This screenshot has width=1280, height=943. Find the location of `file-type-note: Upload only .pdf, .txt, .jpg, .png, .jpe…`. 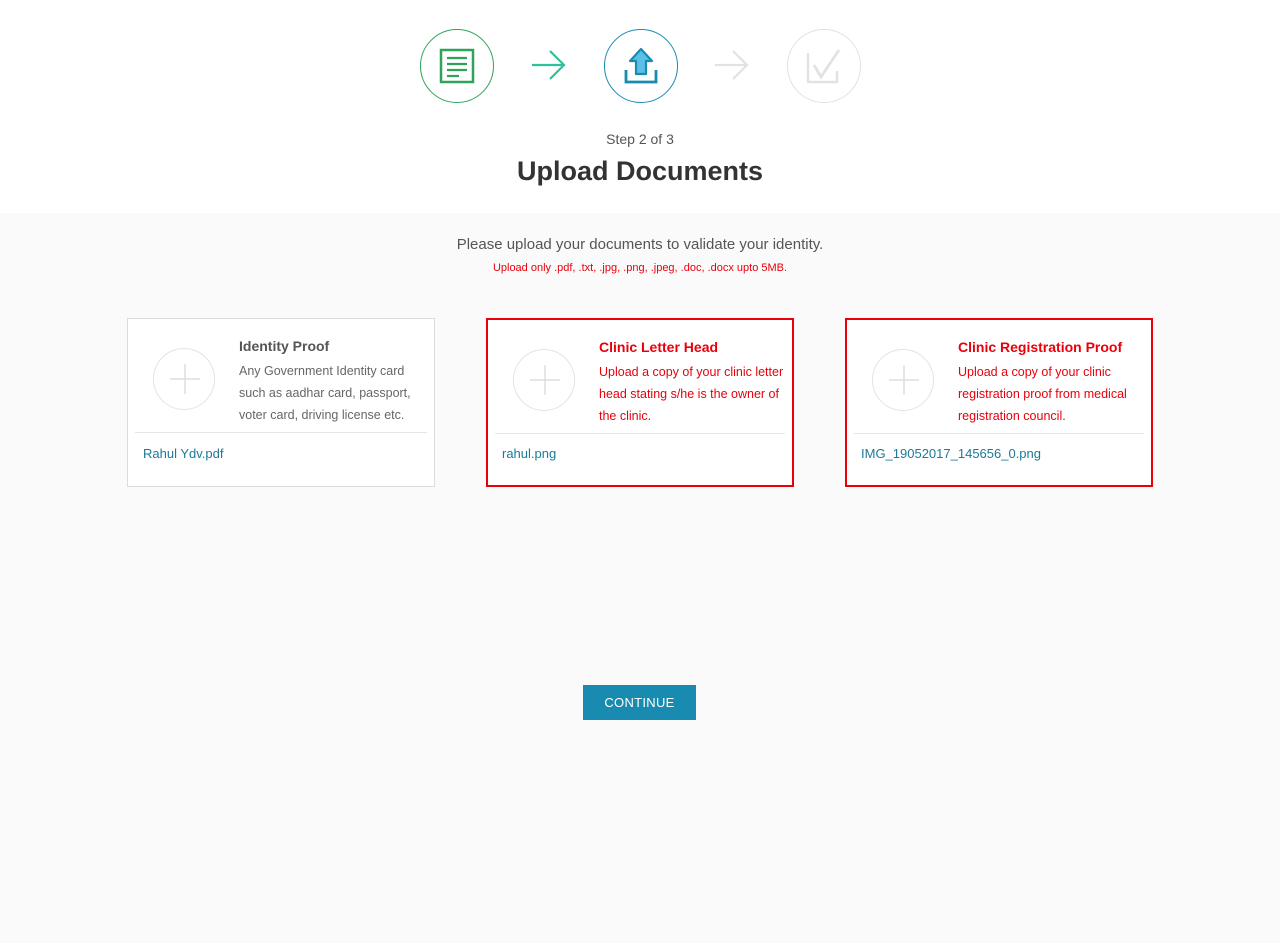

file-type-note: Upload only .pdf, .txt, .jpg, .png, .jpe… is located at coordinates (640, 268).